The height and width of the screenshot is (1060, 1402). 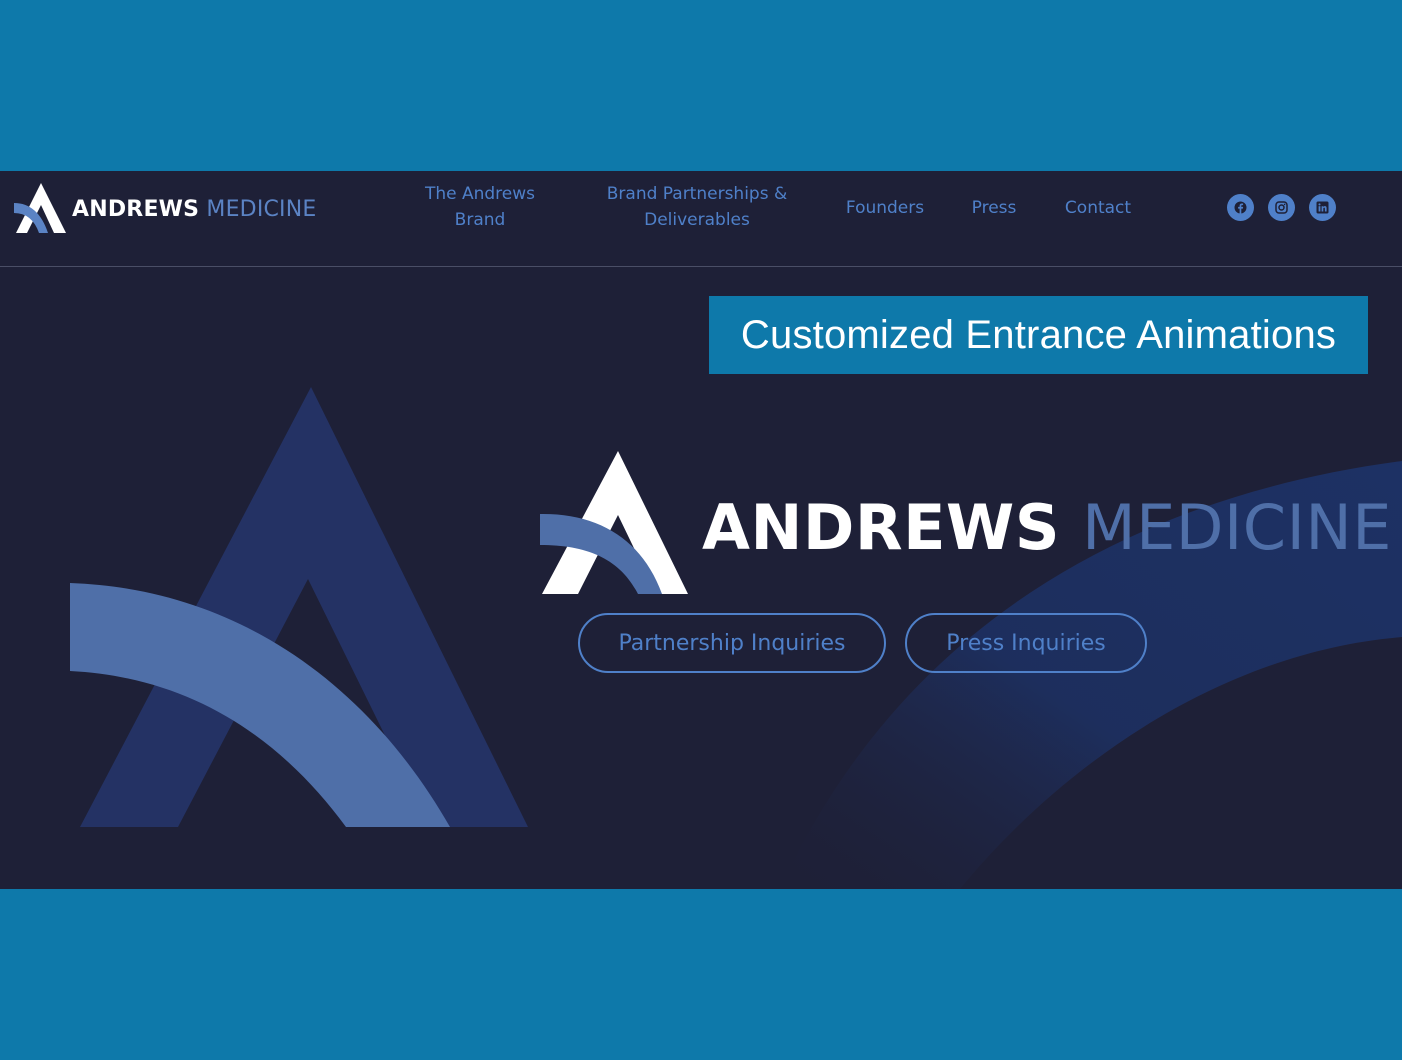 What do you see at coordinates (881, 527) in the screenshot?
I see `hero-word-andrews: ANDREWS` at bounding box center [881, 527].